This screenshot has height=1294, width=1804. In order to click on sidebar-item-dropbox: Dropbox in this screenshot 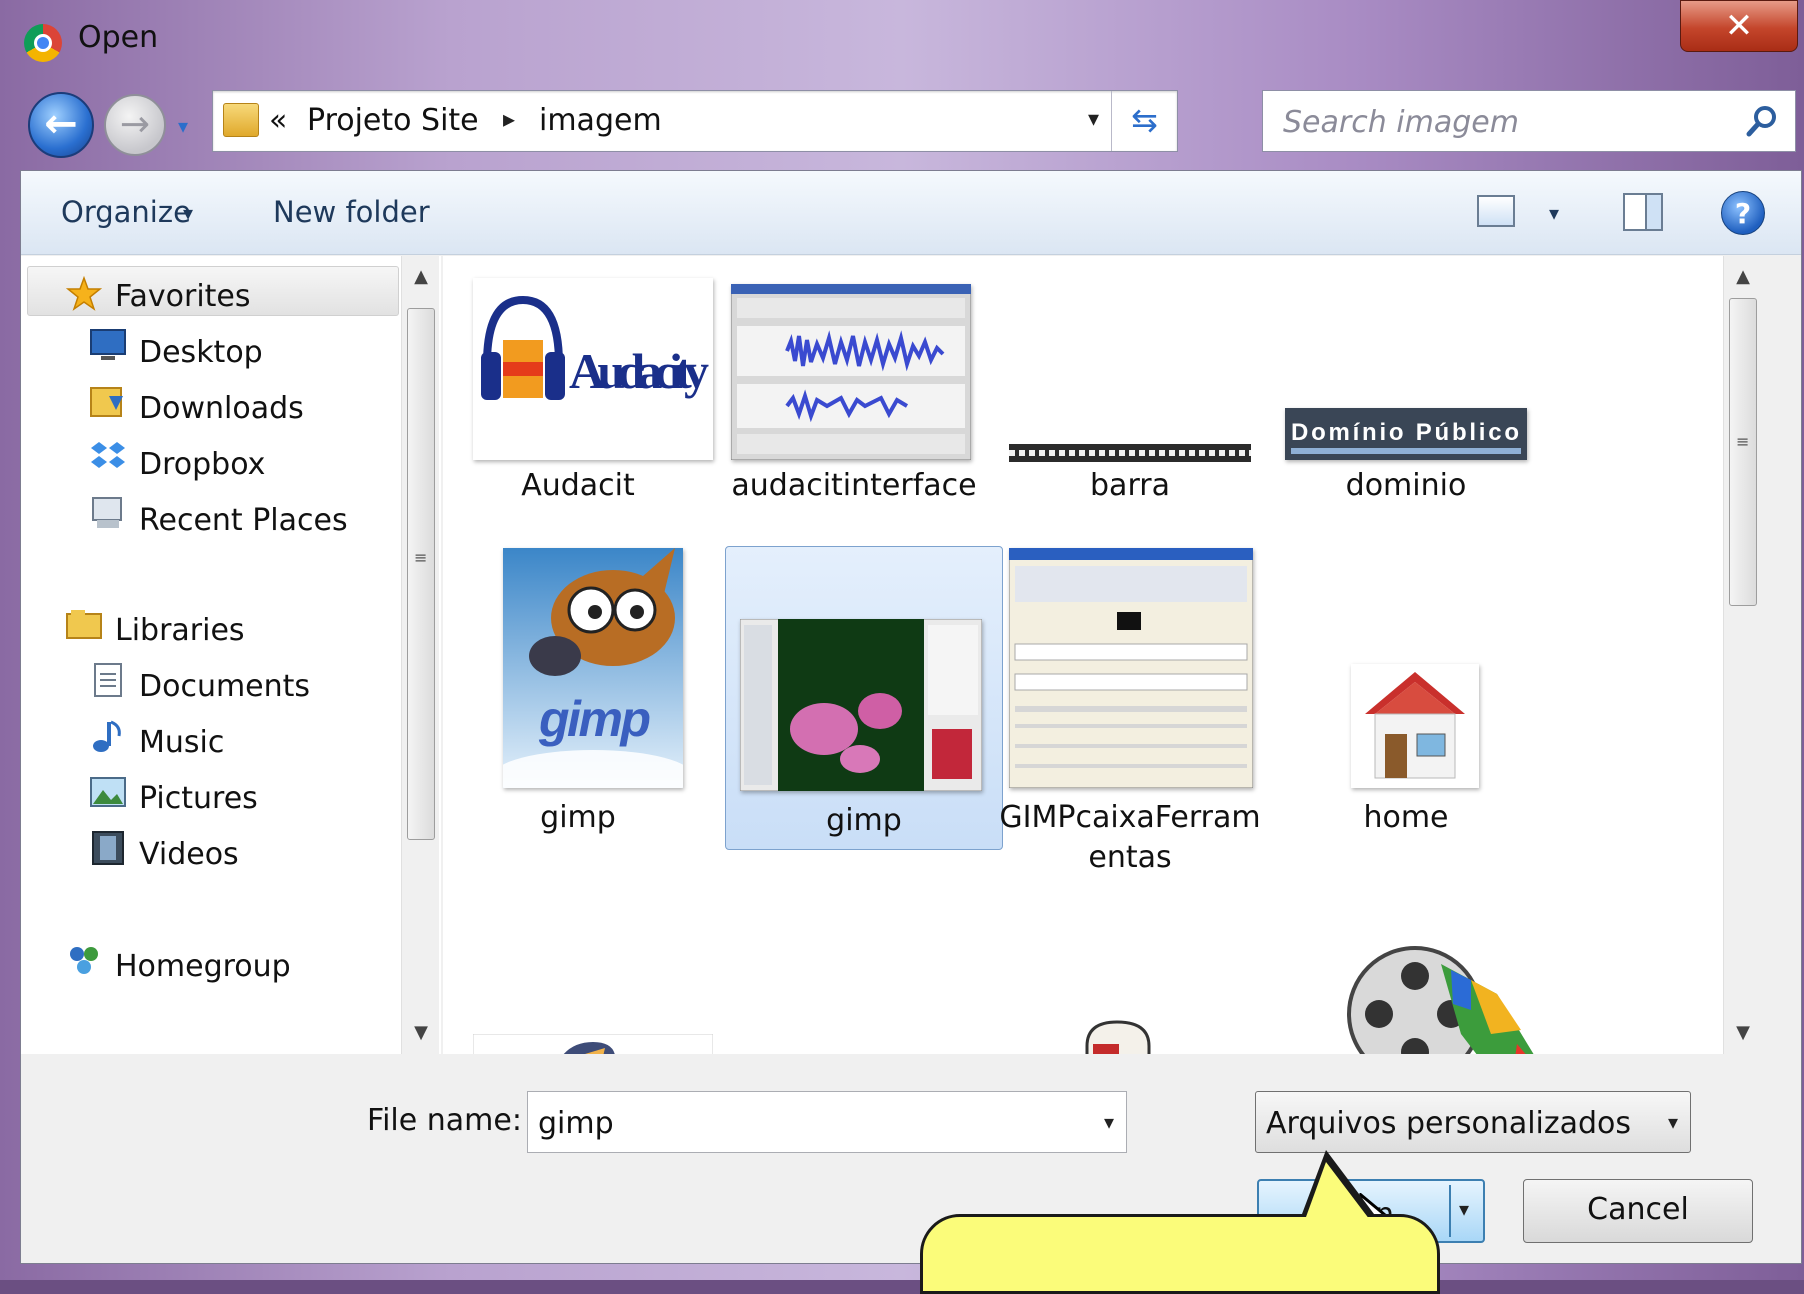, I will do `click(202, 465)`.